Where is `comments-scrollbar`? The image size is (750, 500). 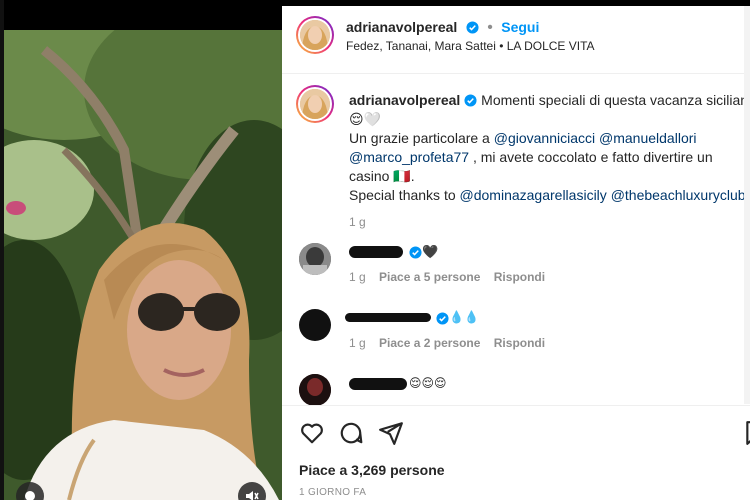 comments-scrollbar is located at coordinates (747, 205).